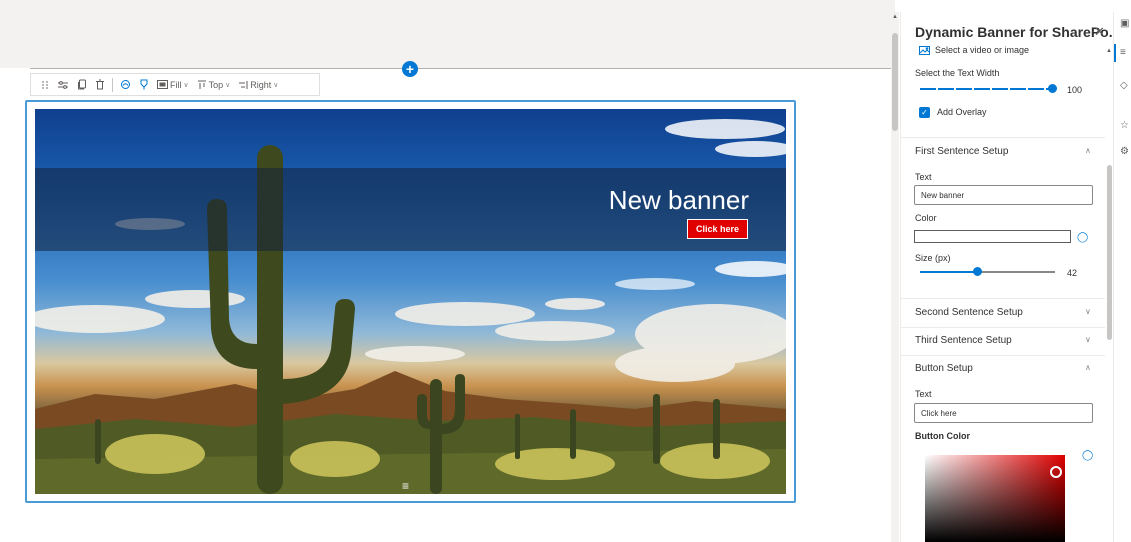  I want to click on resize-handle-icon: ≡, so click(405, 486).